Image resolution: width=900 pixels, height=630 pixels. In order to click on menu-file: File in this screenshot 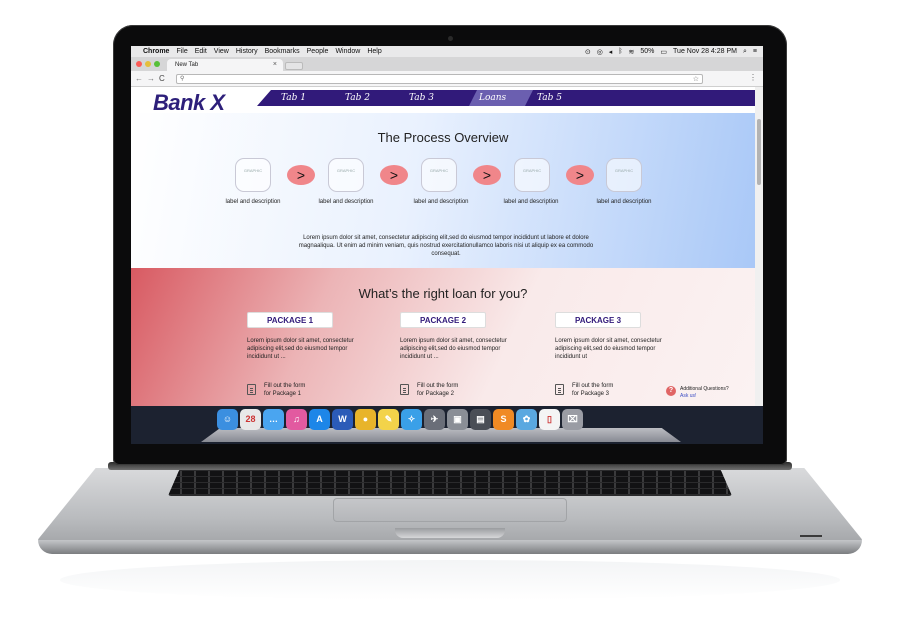, I will do `click(181, 51)`.